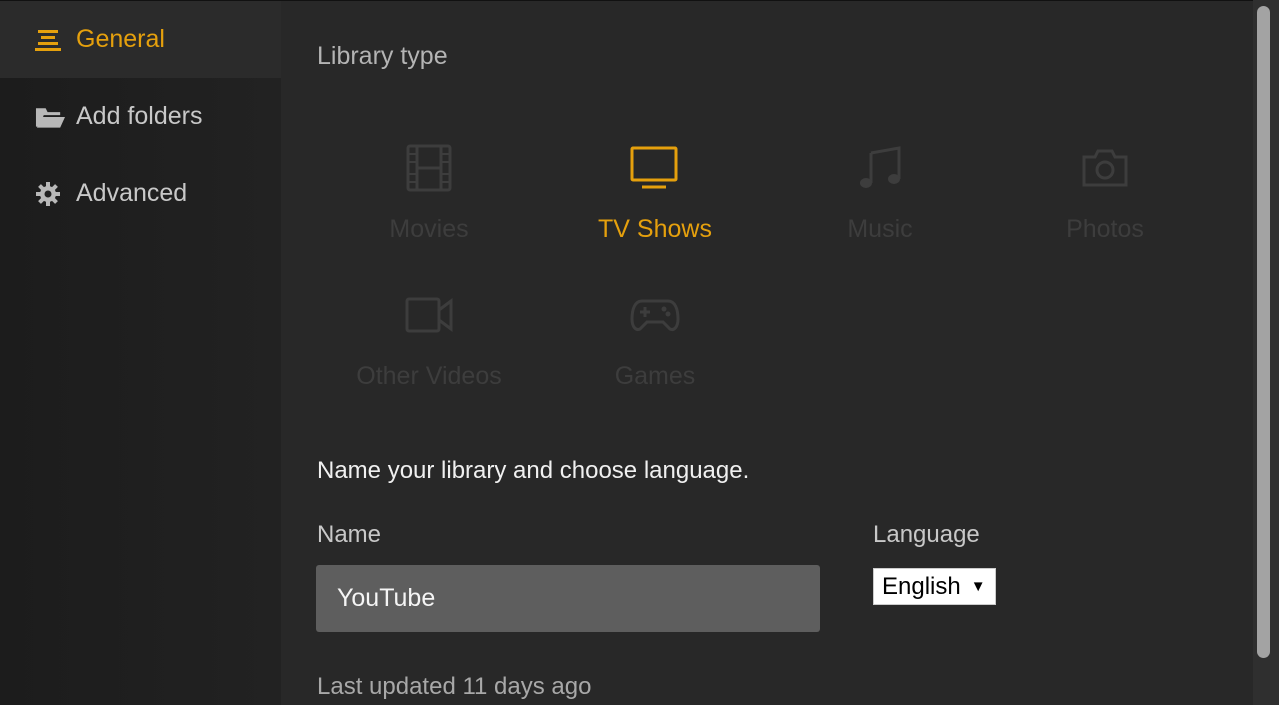 The height and width of the screenshot is (705, 1279). Describe the element at coordinates (50, 40) in the screenshot. I see `list-icon` at that location.